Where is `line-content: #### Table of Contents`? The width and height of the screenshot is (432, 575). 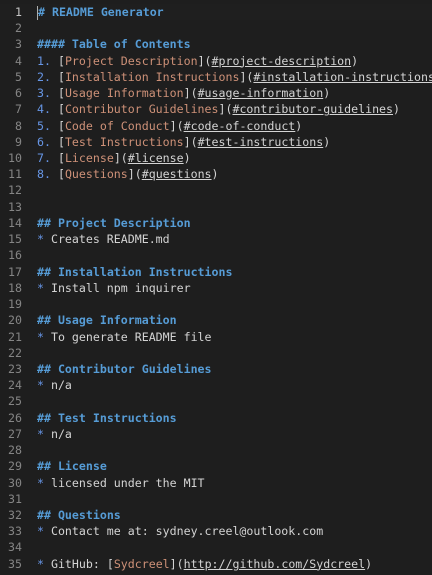 line-content: #### Table of Contents is located at coordinates (114, 44).